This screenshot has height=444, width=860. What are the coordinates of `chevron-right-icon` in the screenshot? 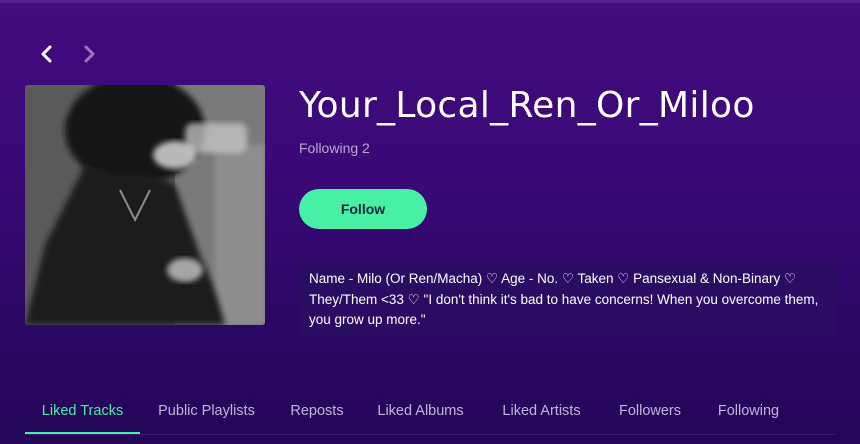 It's located at (89, 54).